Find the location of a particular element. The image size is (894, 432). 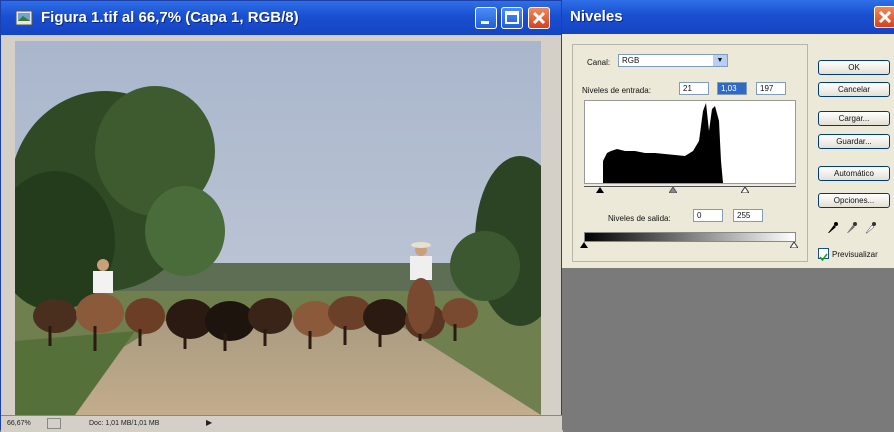

histogram-graph is located at coordinates (663, 143).